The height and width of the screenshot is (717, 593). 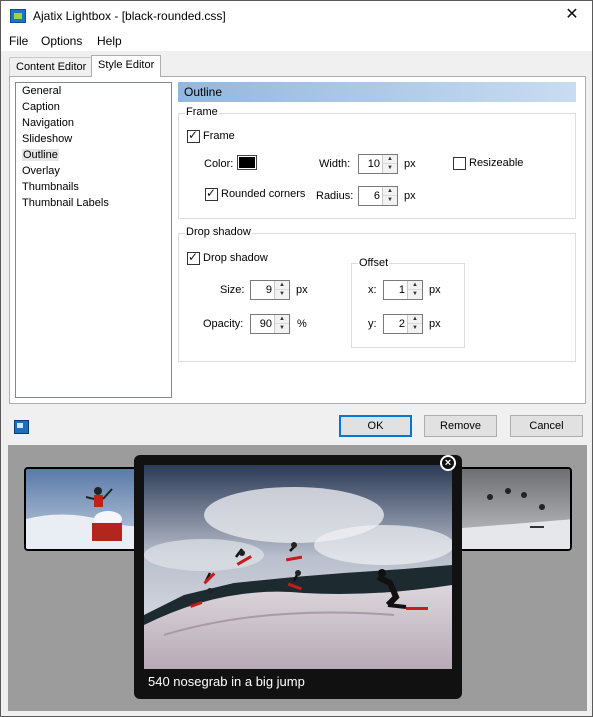 What do you see at coordinates (219, 164) in the screenshot?
I see `color-label: Color:` at bounding box center [219, 164].